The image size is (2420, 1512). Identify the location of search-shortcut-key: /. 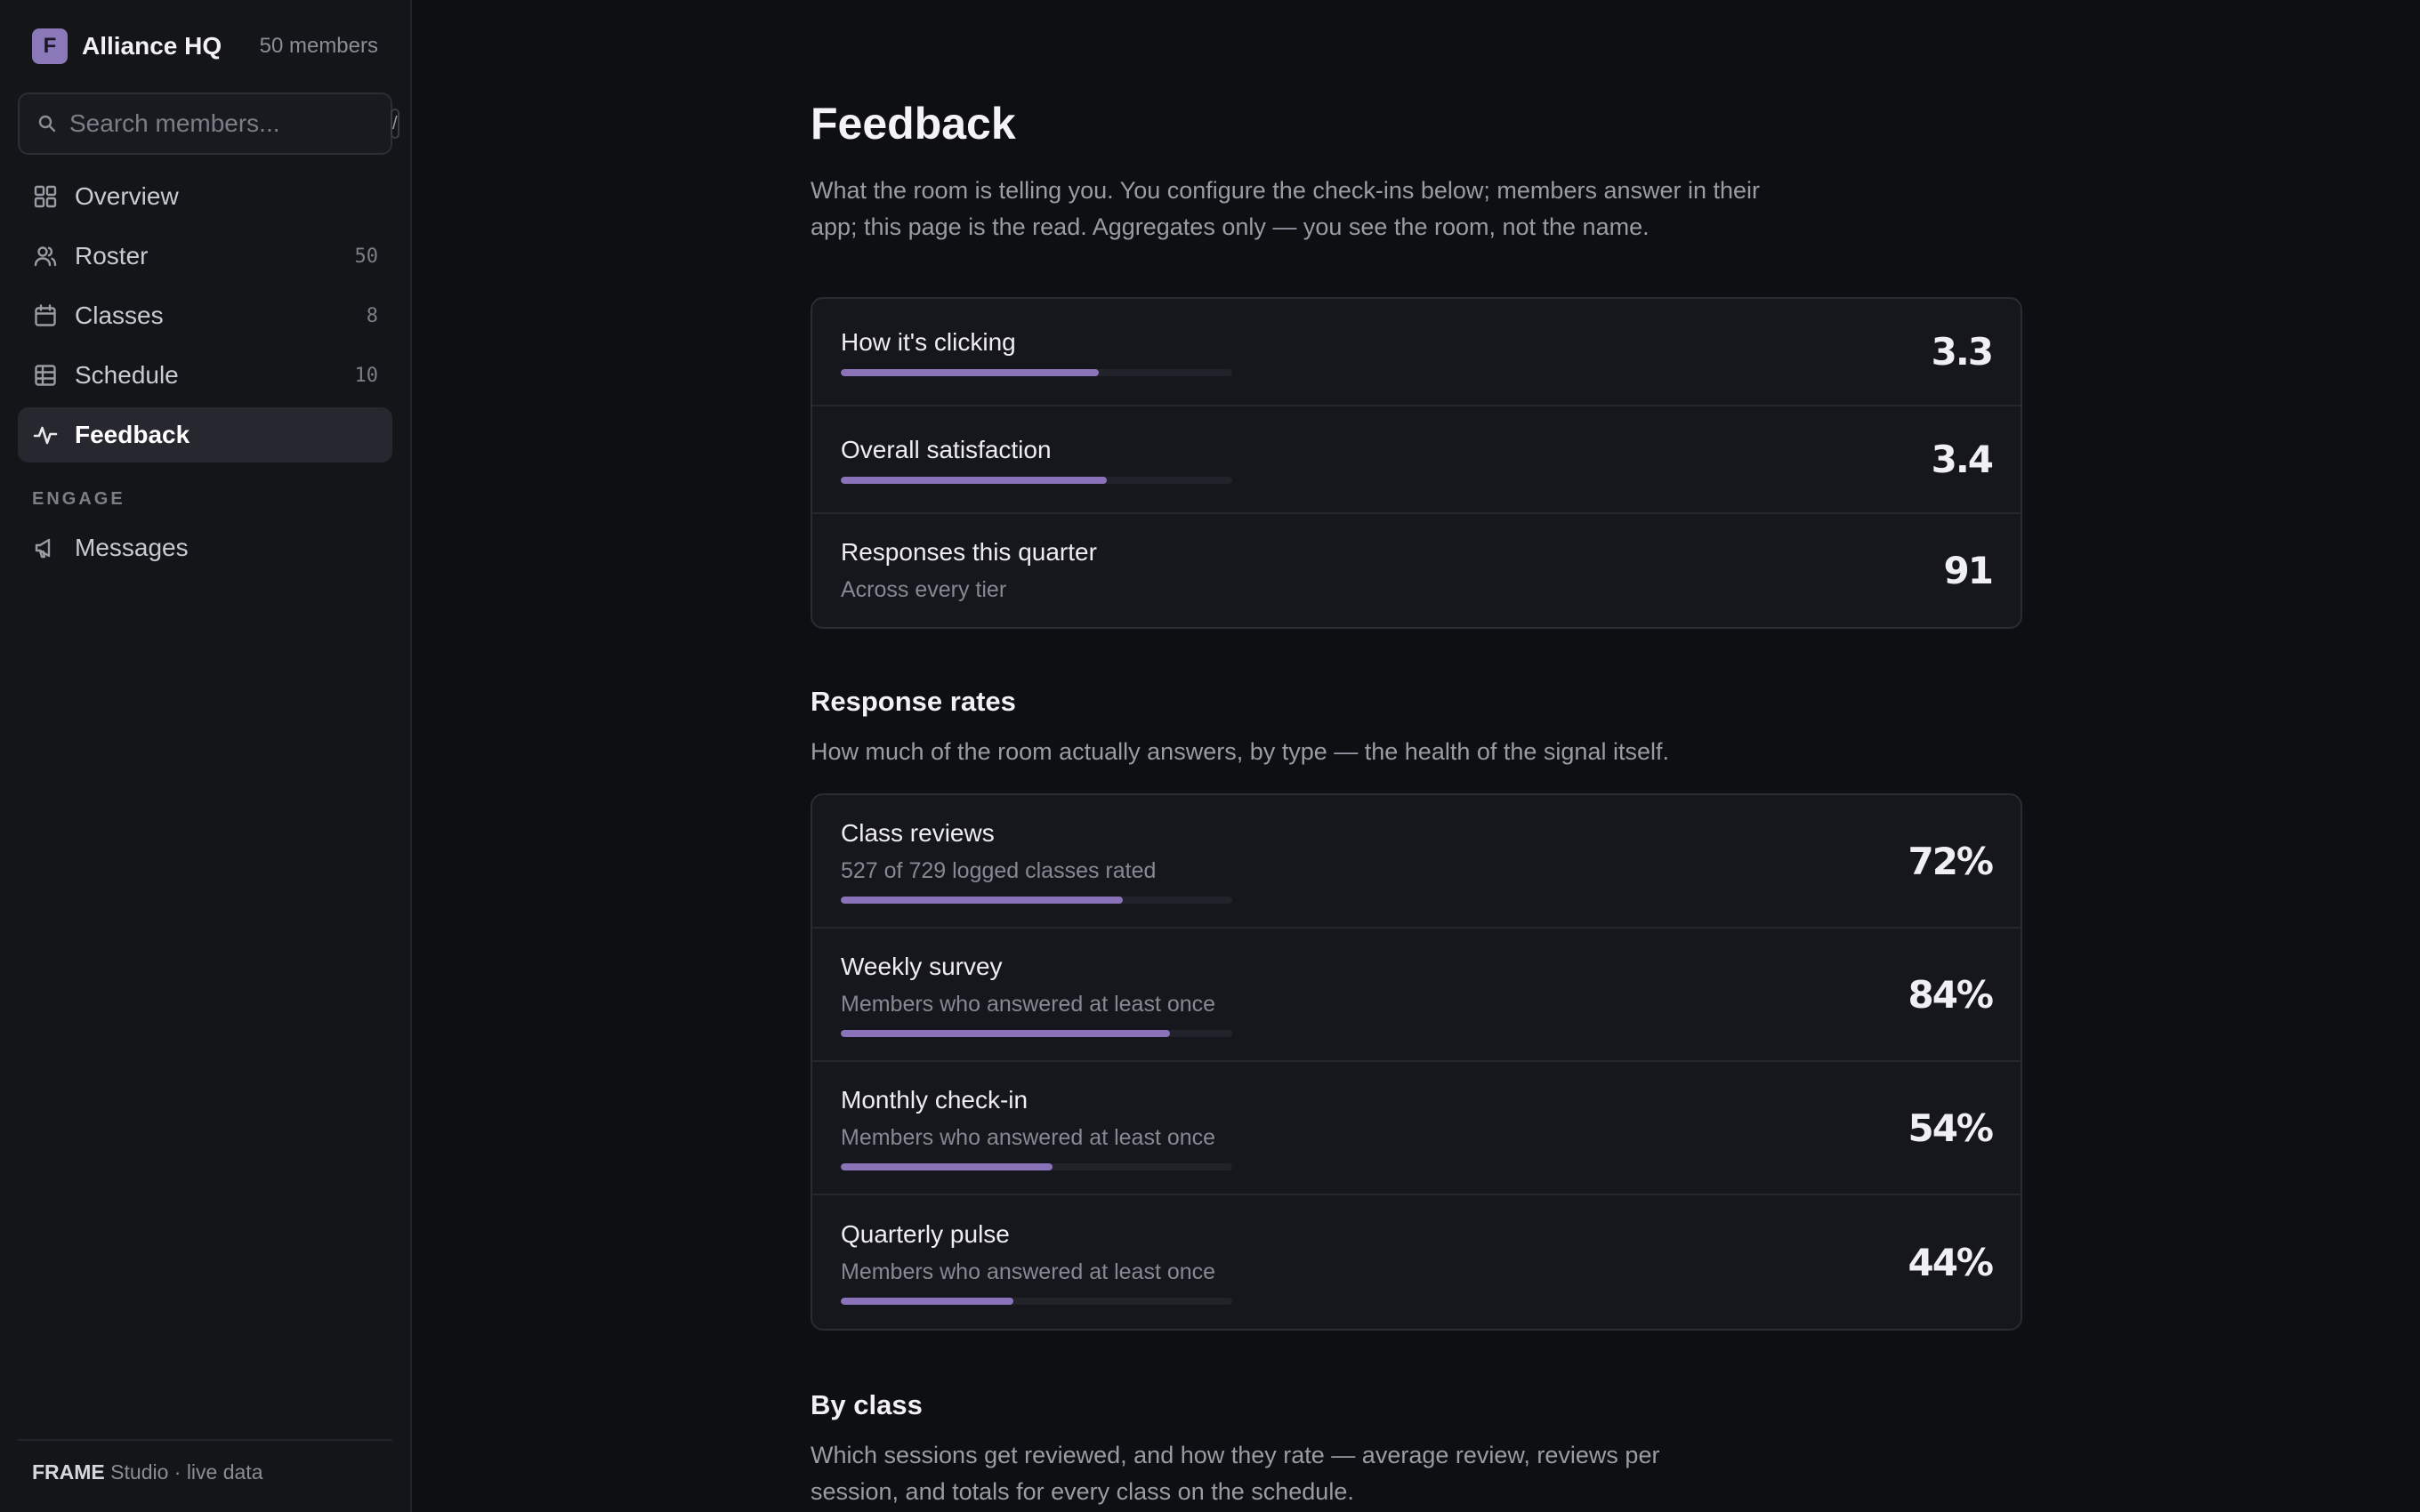
(395, 124).